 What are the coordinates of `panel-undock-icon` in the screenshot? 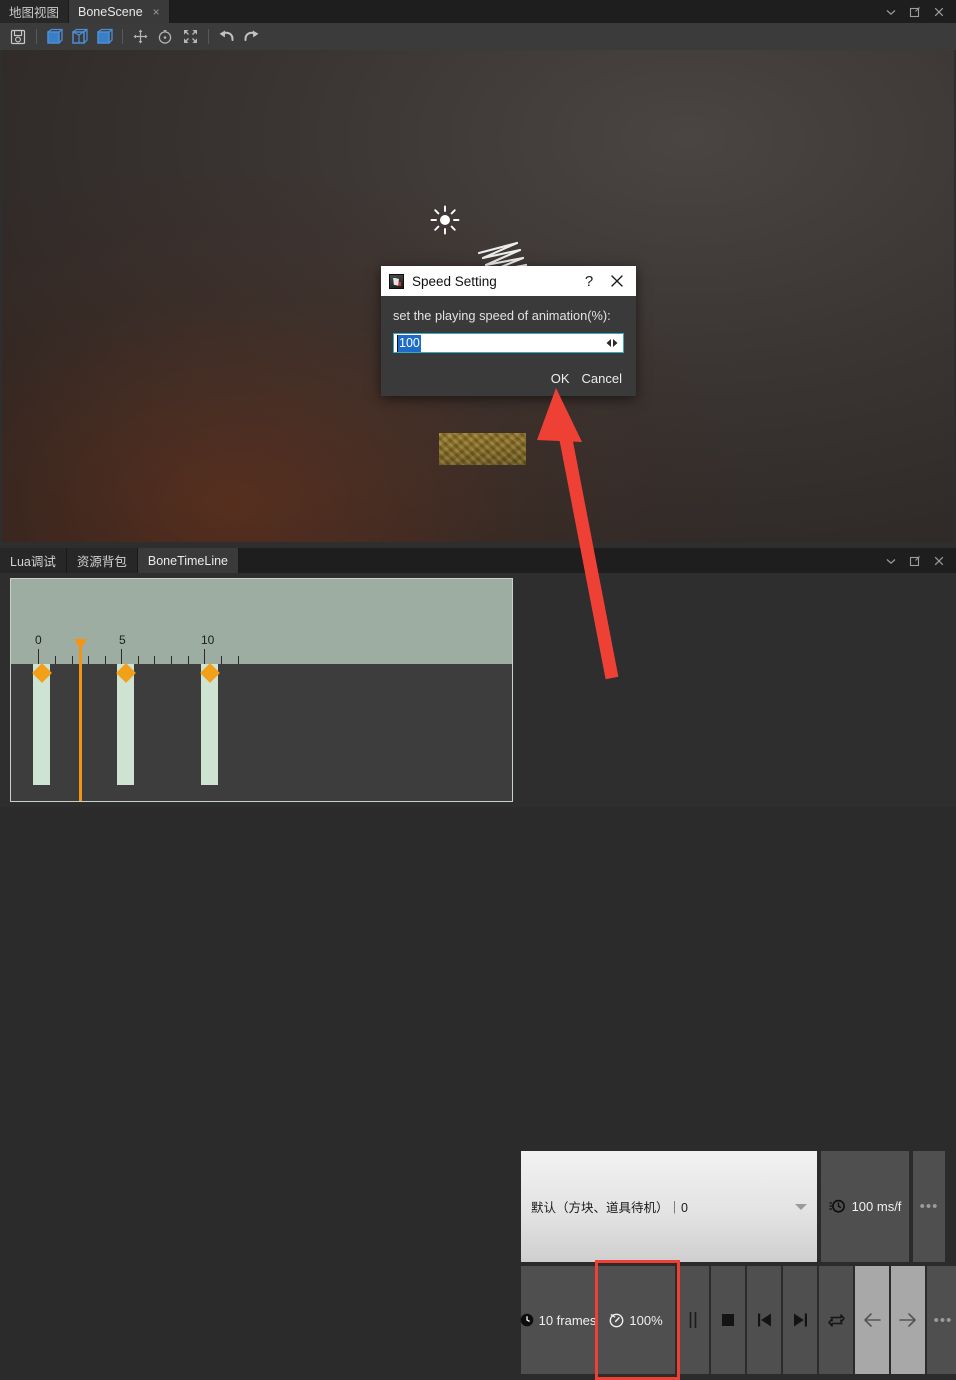 It's located at (915, 561).